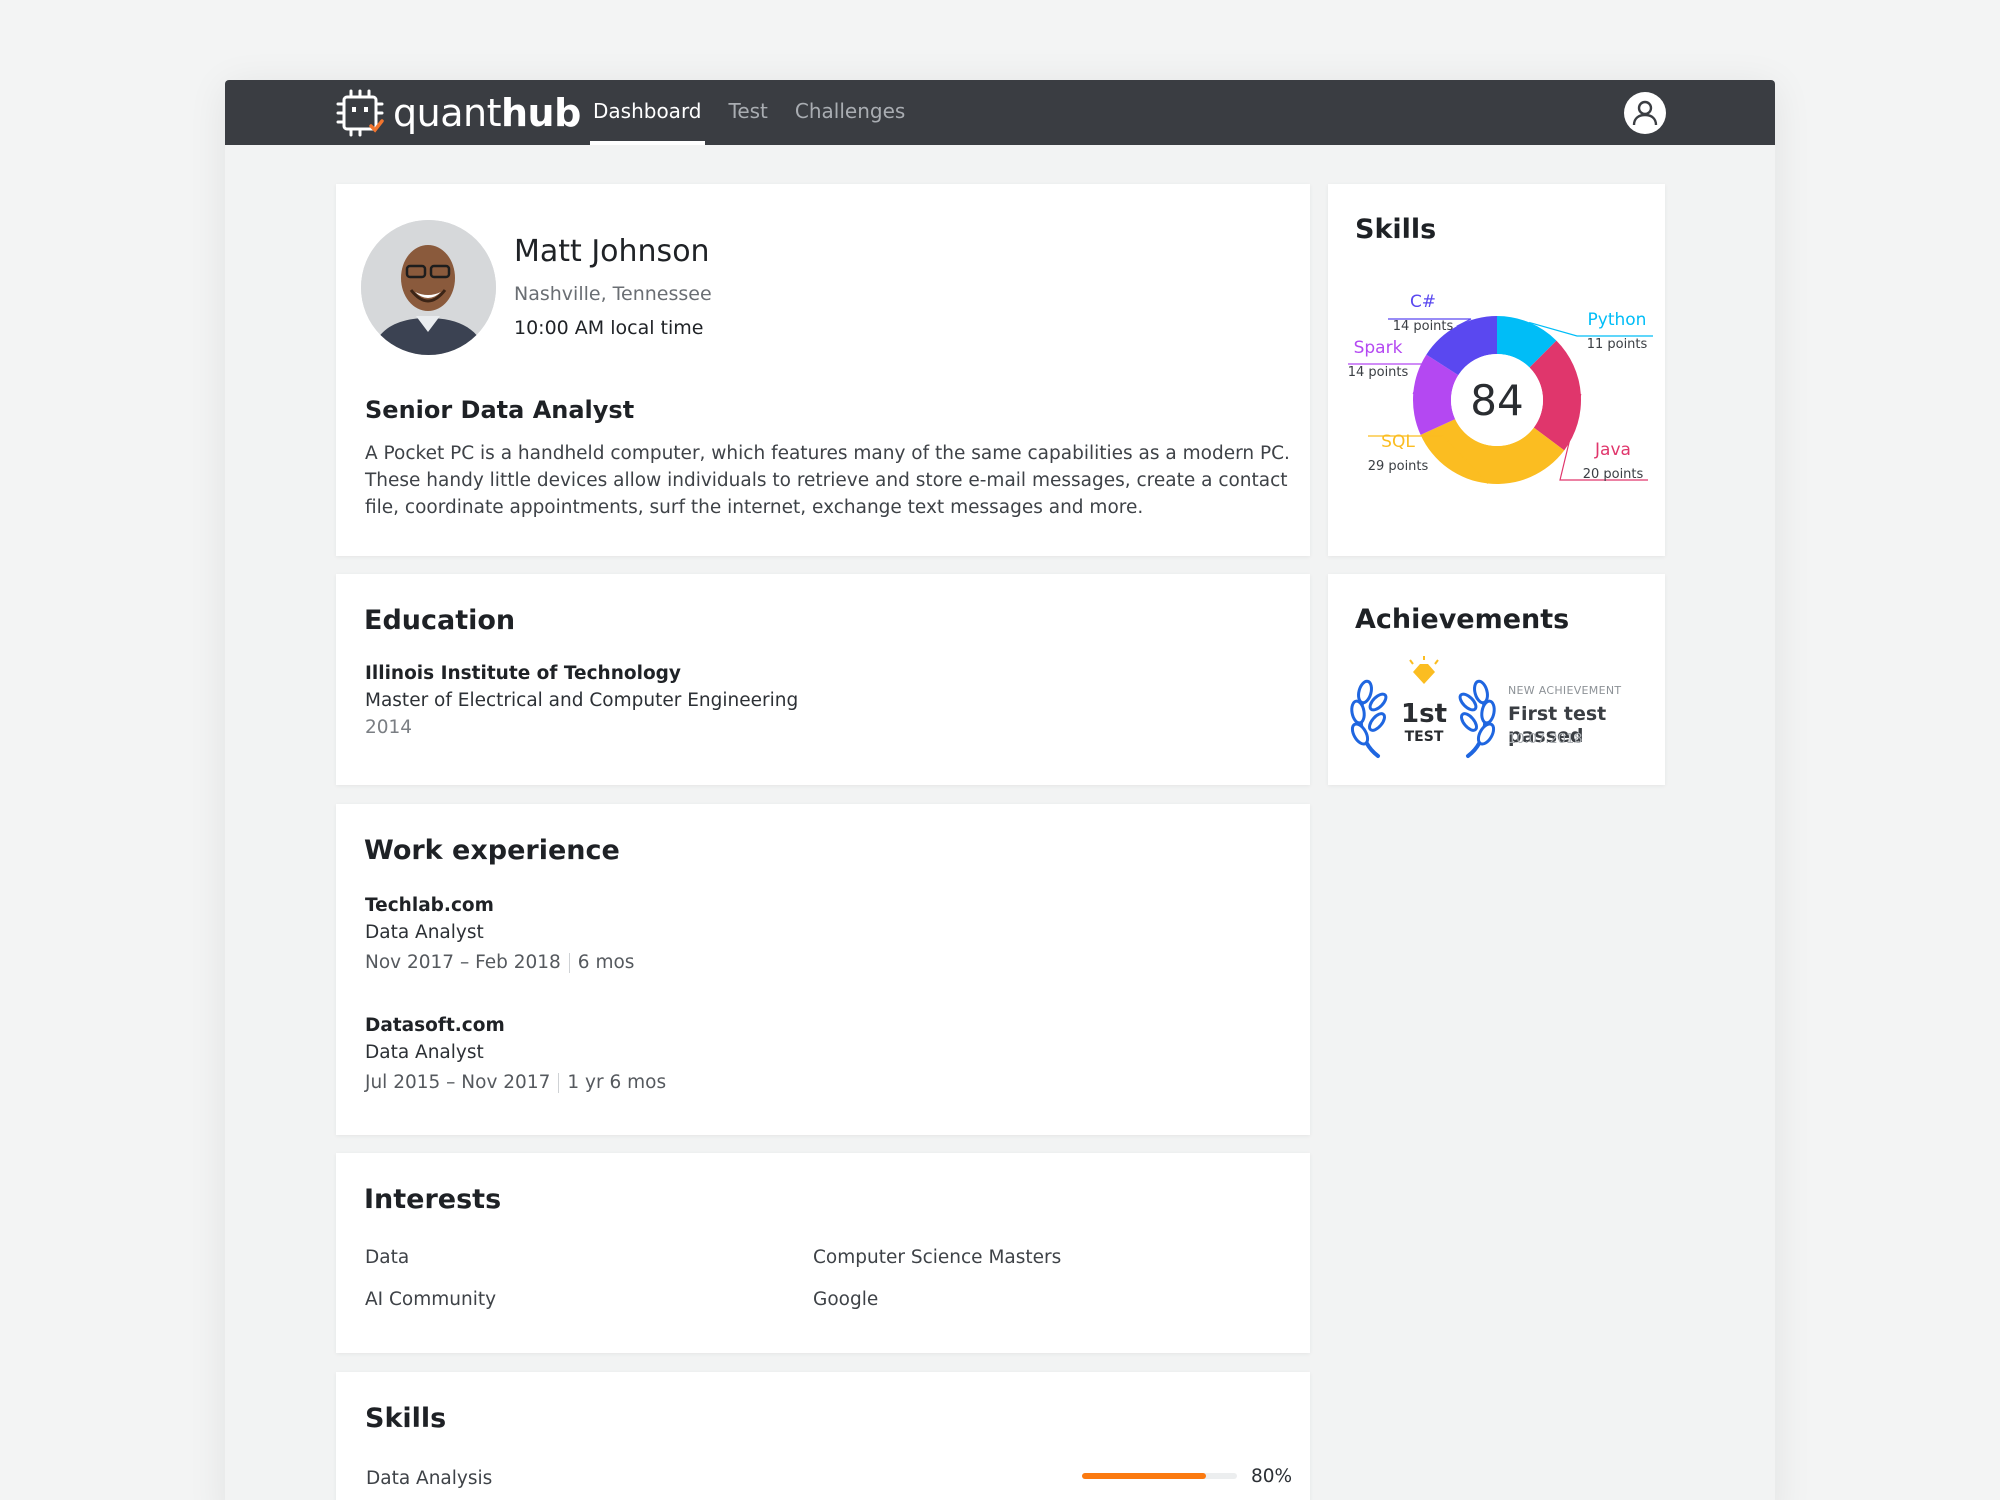 The height and width of the screenshot is (1500, 2000). What do you see at coordinates (606, 962) in the screenshot?
I see `job-duration: 6 mos` at bounding box center [606, 962].